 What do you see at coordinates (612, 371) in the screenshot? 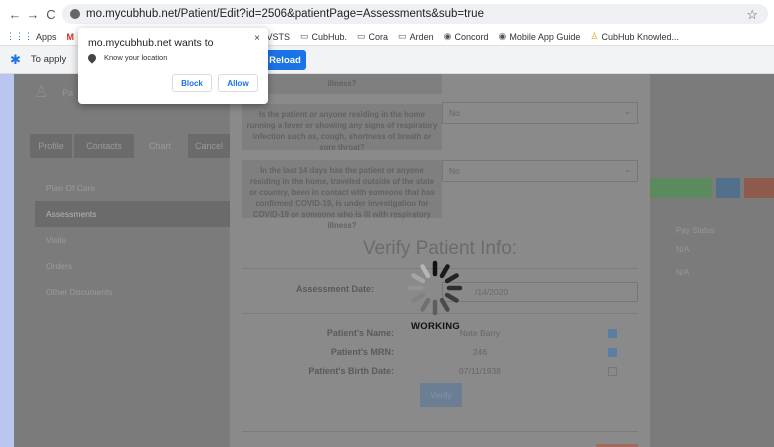
I see `patient-dob-checkbox` at bounding box center [612, 371].